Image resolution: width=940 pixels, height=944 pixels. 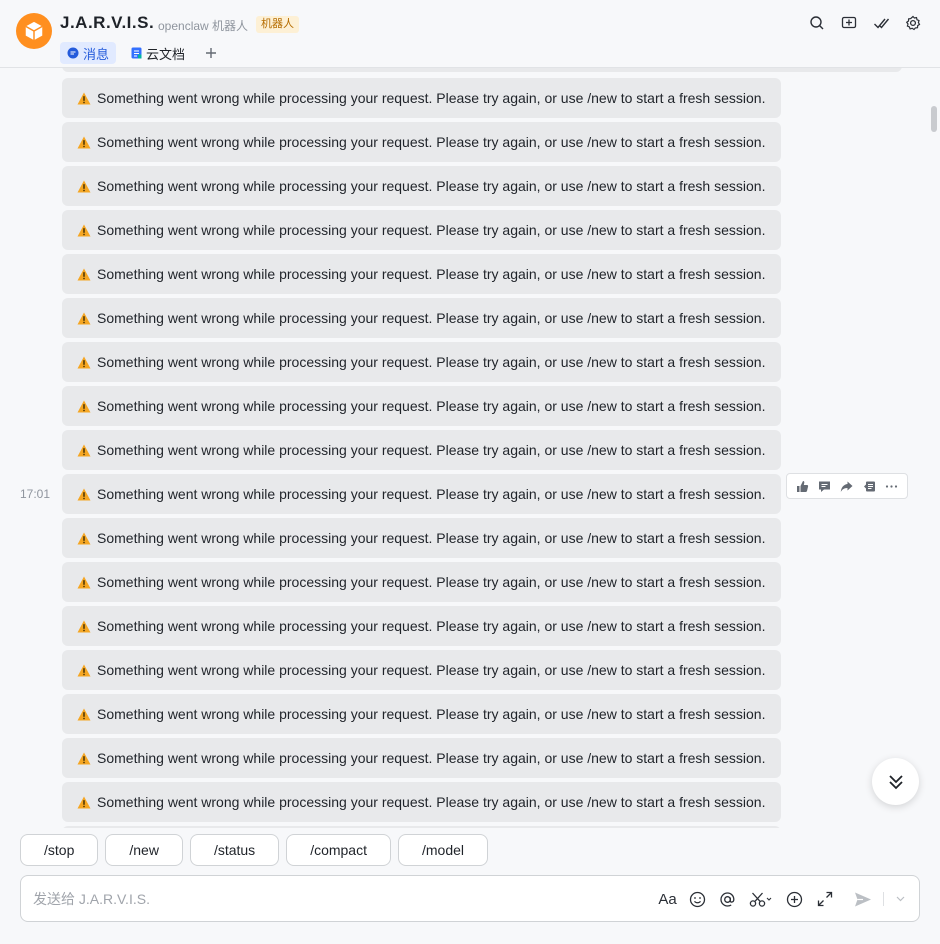 I want to click on tab-messages: 消息, so click(x=88, y=53).